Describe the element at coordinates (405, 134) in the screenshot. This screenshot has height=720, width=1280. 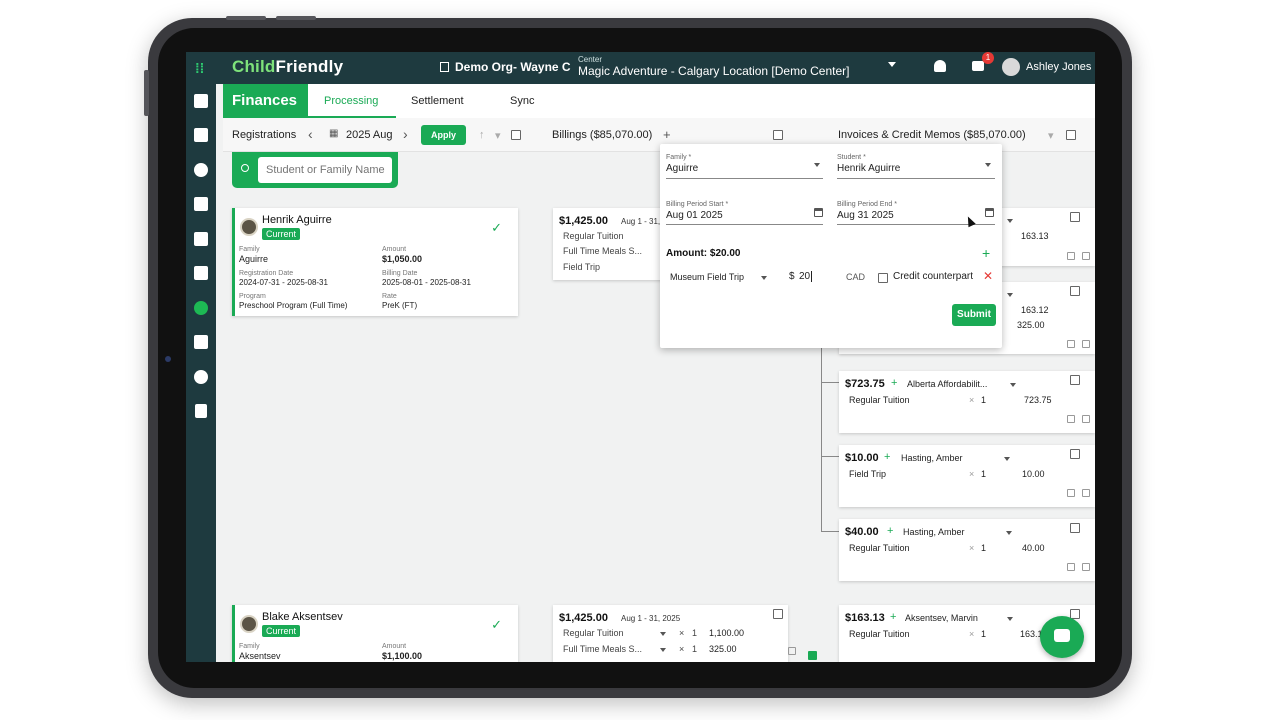
I see `next-month-icon: ›` at that location.